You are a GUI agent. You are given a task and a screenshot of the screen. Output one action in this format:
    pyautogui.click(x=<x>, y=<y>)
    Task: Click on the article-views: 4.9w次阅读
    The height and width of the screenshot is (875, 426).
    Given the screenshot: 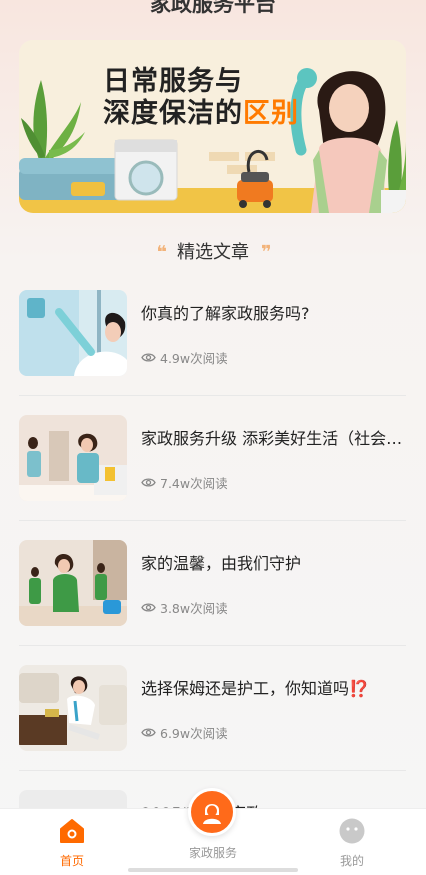 What is the action you would take?
    pyautogui.click(x=184, y=357)
    